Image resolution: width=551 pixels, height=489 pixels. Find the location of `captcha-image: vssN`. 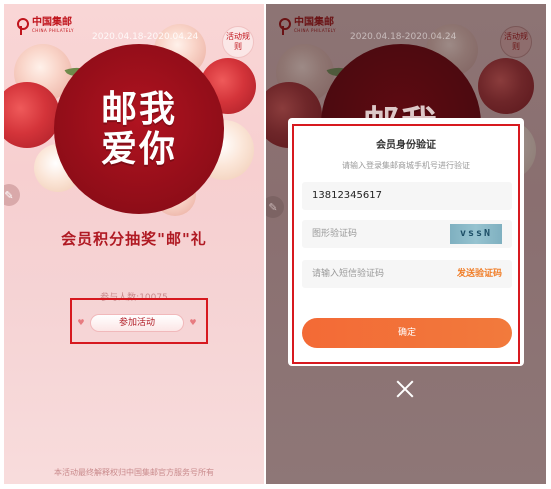

captcha-image: vssN is located at coordinates (476, 234).